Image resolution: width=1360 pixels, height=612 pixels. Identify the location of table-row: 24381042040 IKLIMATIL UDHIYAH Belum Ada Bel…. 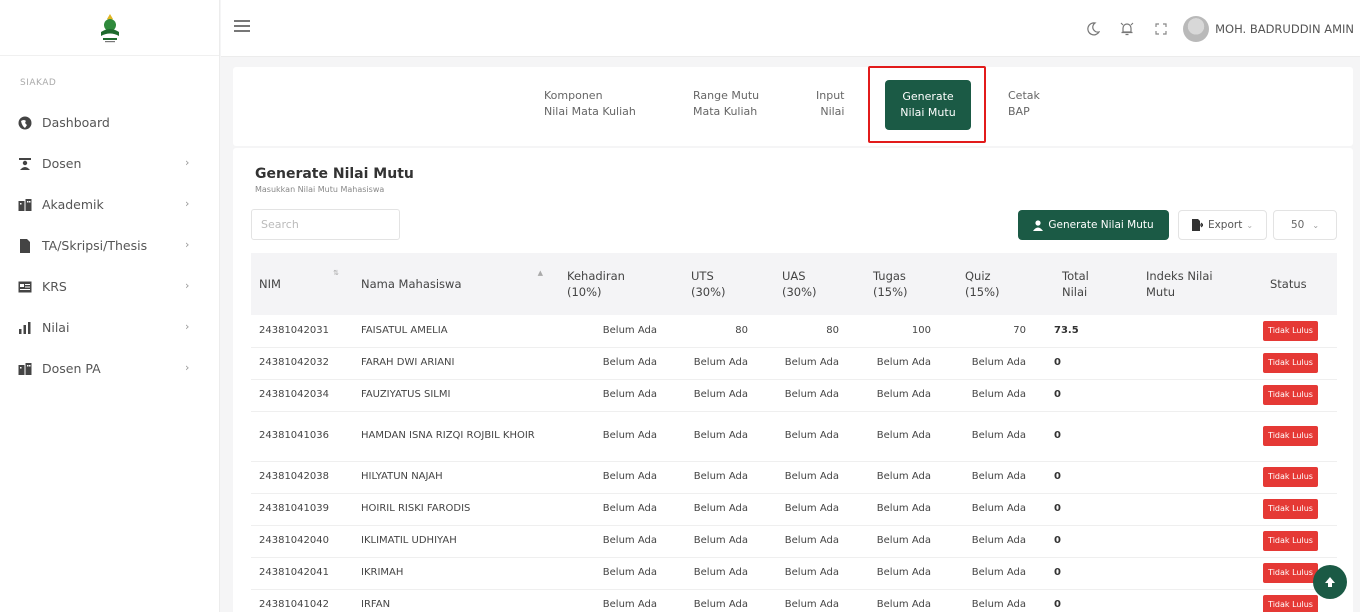
(794, 541).